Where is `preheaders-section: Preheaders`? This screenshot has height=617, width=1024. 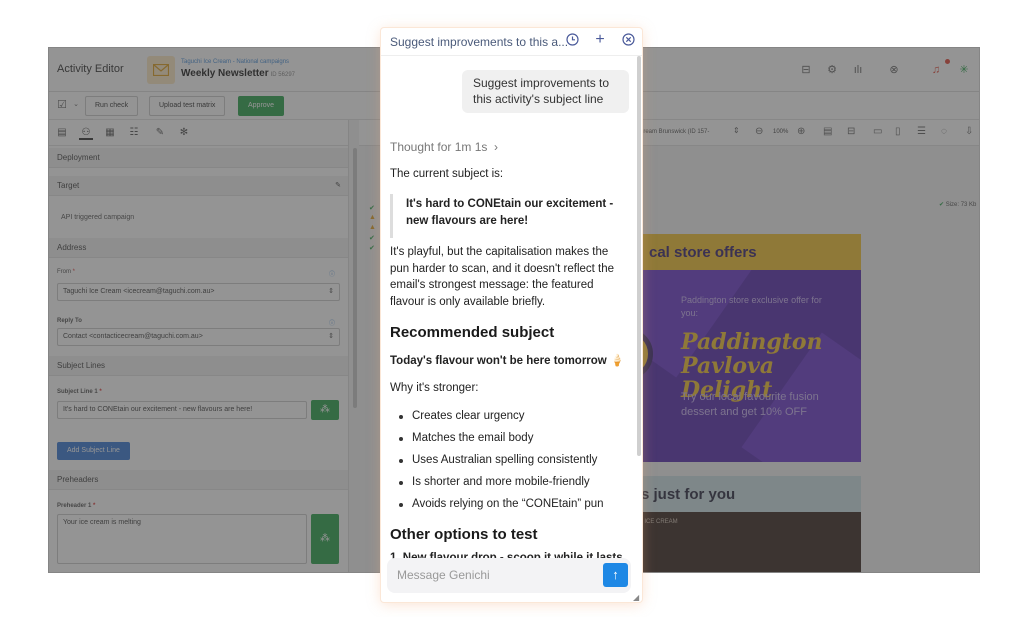 preheaders-section: Preheaders is located at coordinates (198, 480).